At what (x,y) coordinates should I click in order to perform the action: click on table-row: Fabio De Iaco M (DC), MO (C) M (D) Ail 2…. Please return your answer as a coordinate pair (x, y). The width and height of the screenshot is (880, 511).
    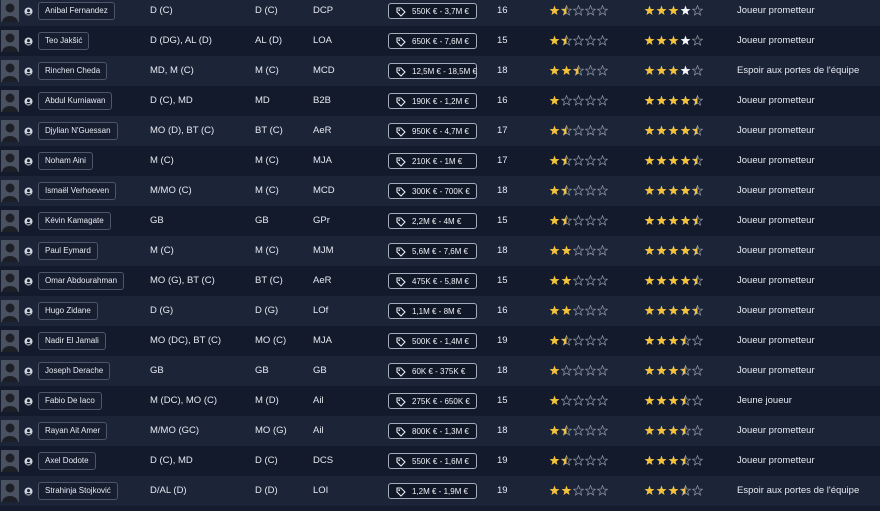
    Looking at the image, I should click on (440, 401).